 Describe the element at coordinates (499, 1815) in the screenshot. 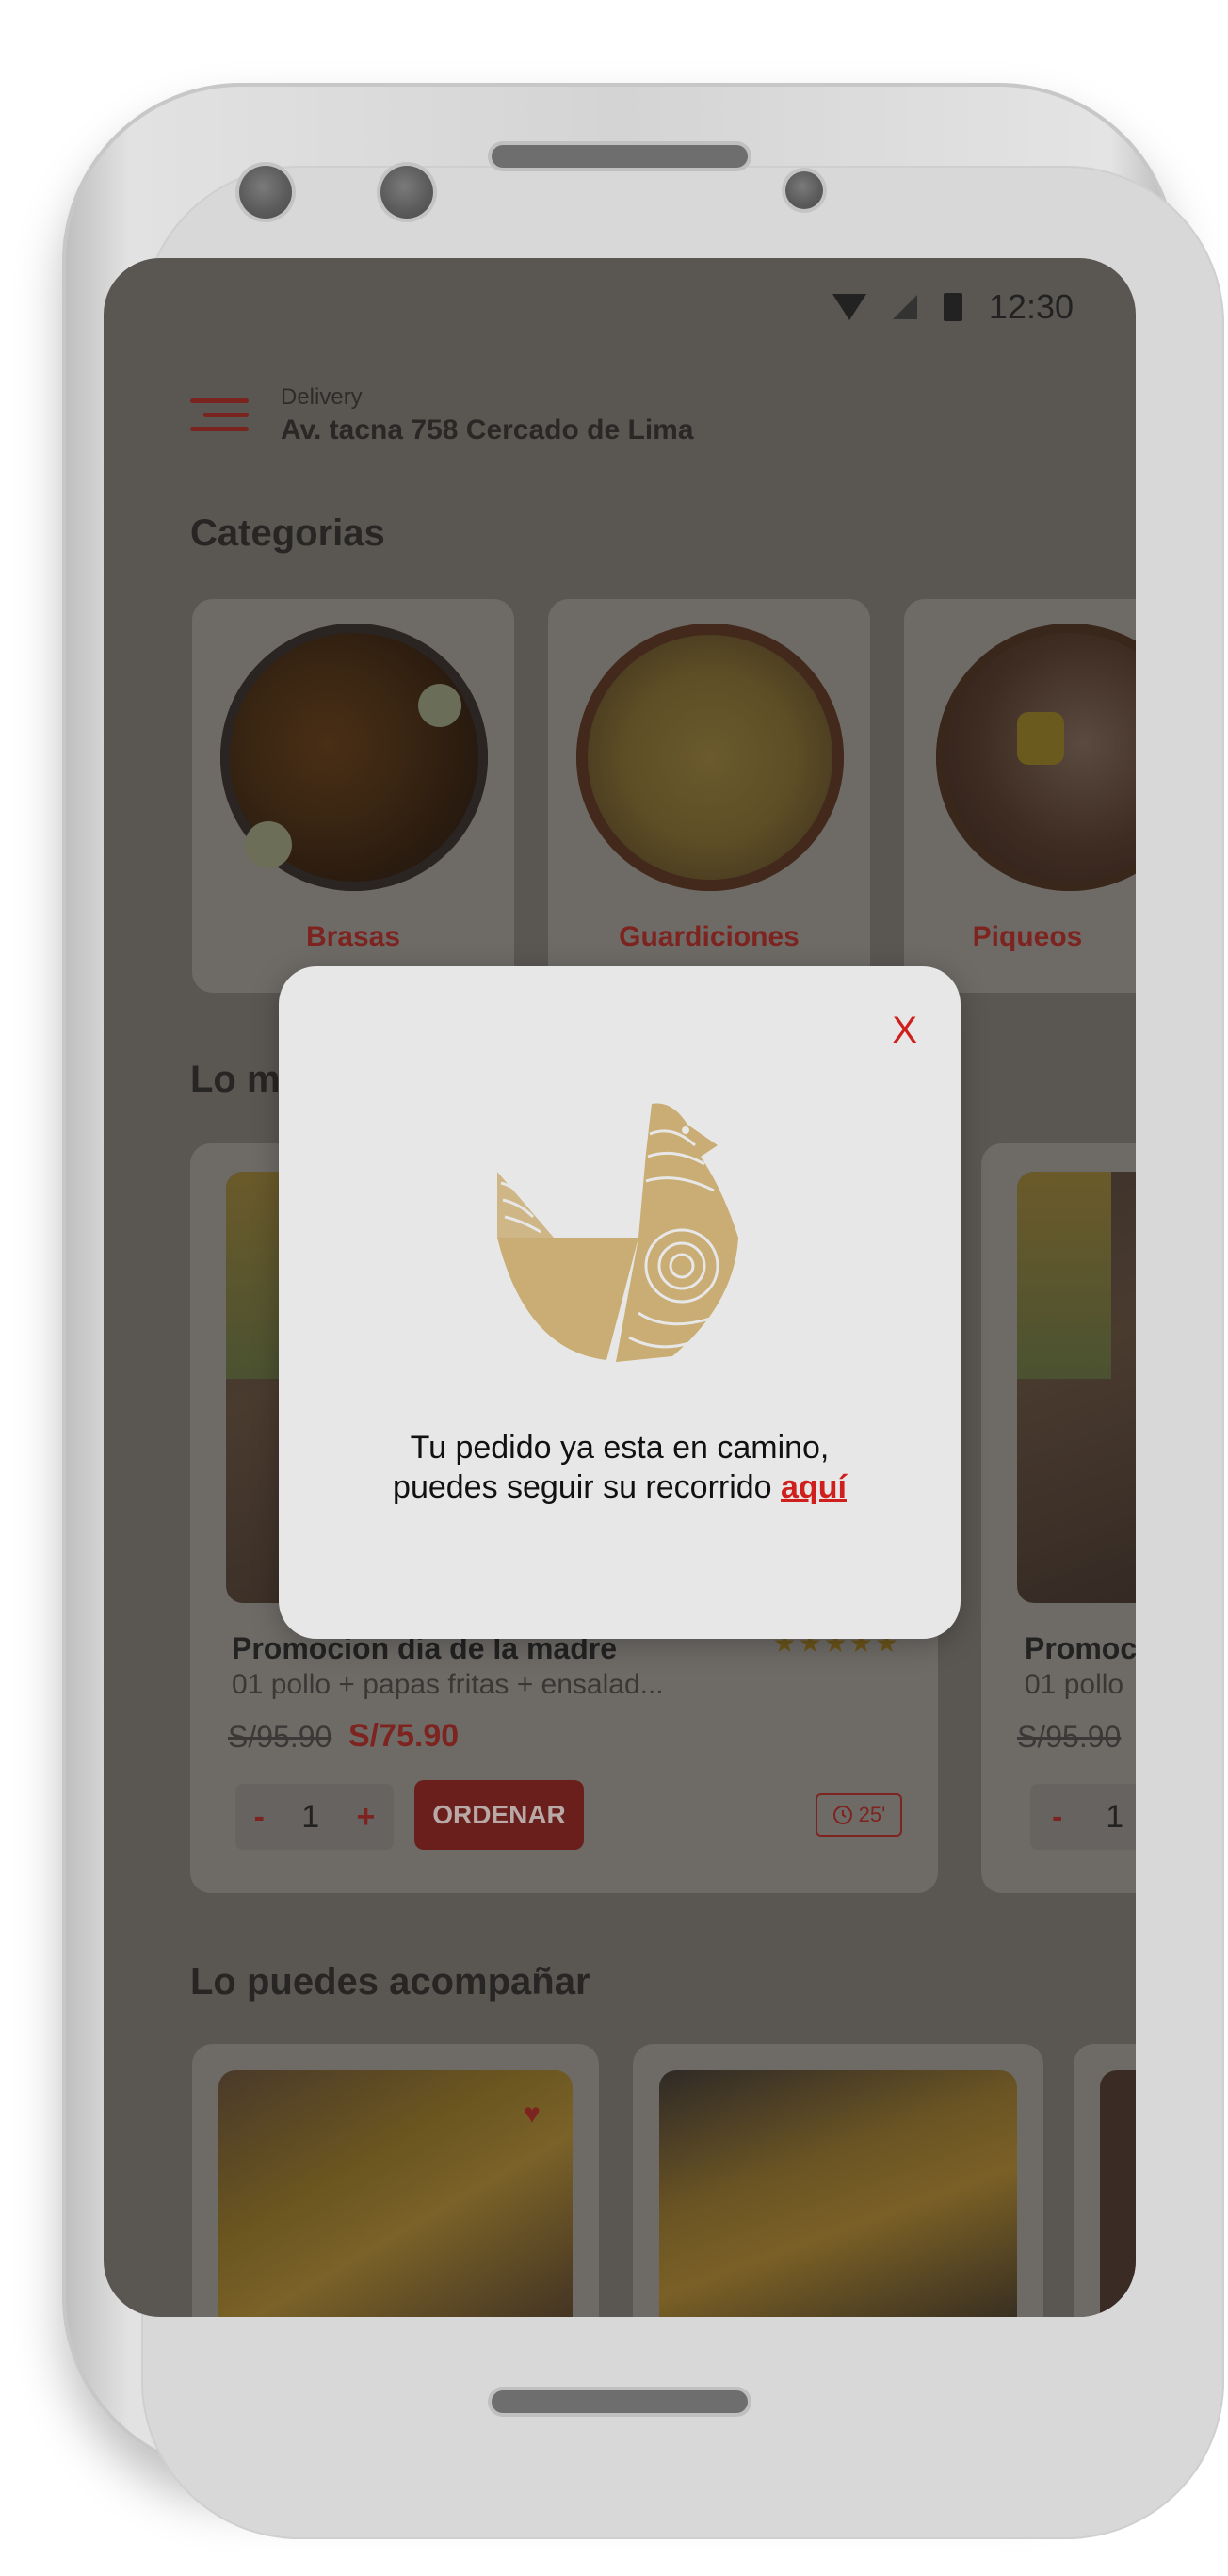

I see `order-button: ORDENAR` at that location.